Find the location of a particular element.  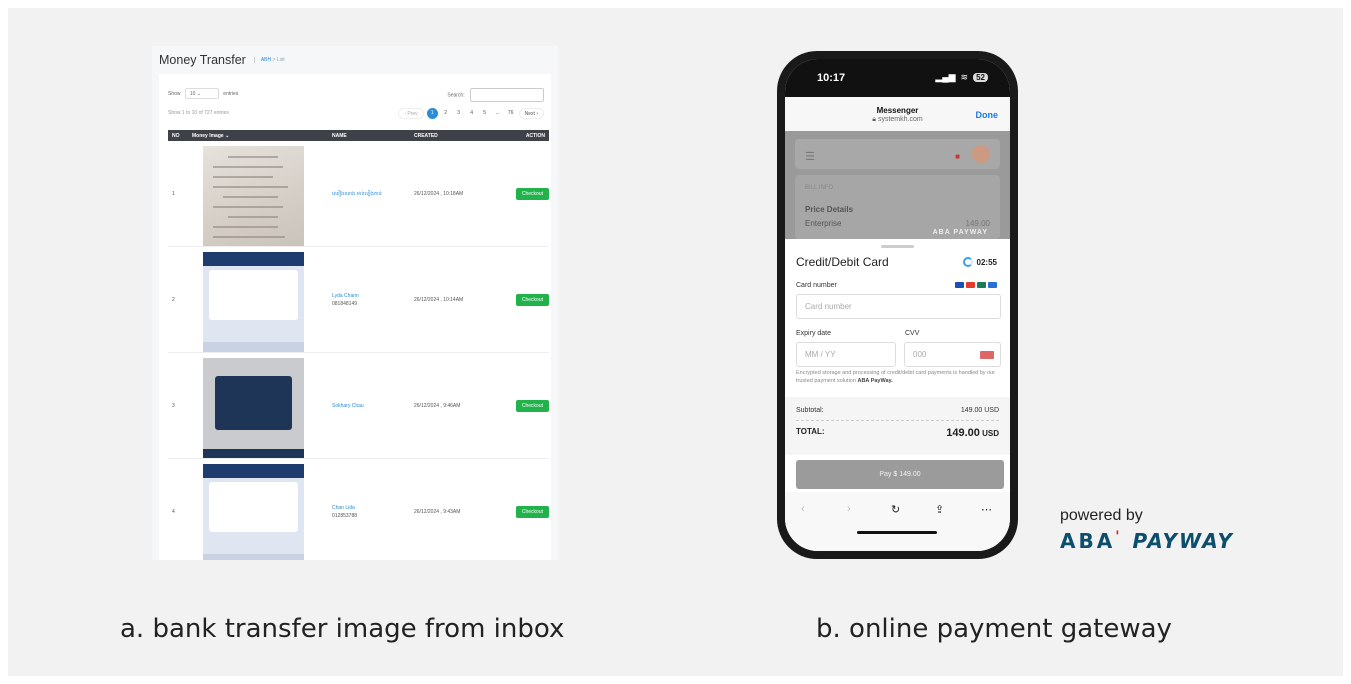

customer-name-link: Chan Lida 012853788 is located at coordinates (369, 512).